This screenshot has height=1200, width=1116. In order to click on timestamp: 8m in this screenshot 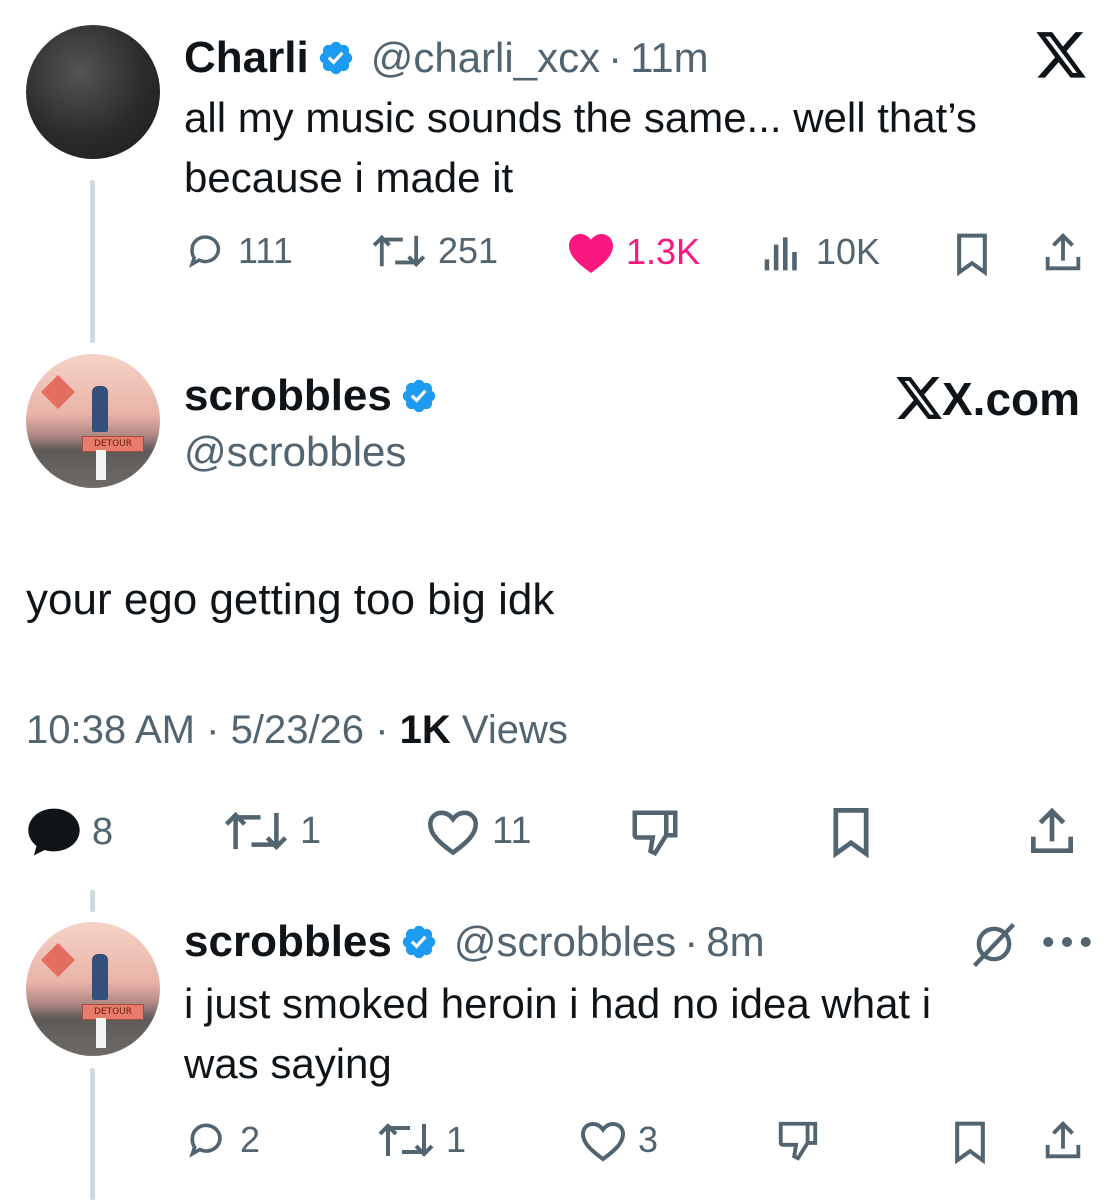, I will do `click(735, 942)`.